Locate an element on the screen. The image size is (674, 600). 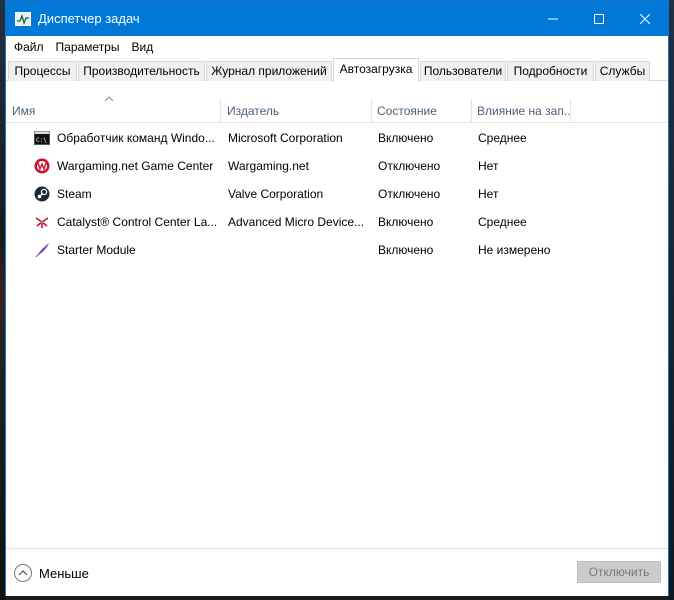
column-header-status: Состояние is located at coordinates (421, 111).